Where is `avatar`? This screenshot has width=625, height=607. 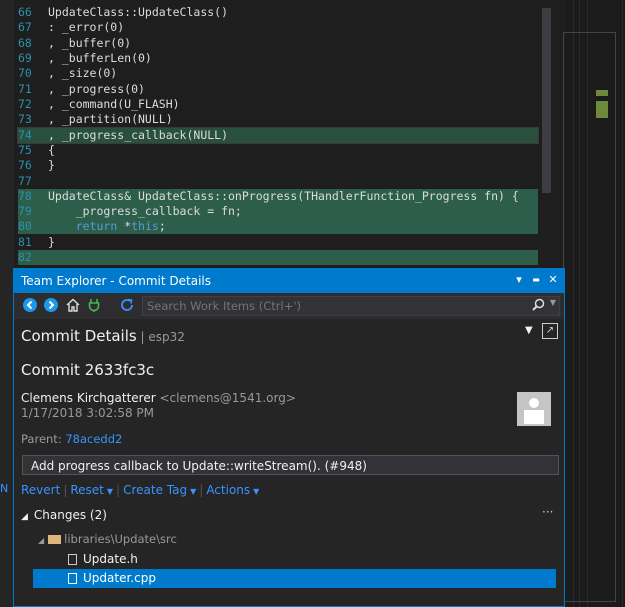
avatar is located at coordinates (534, 409).